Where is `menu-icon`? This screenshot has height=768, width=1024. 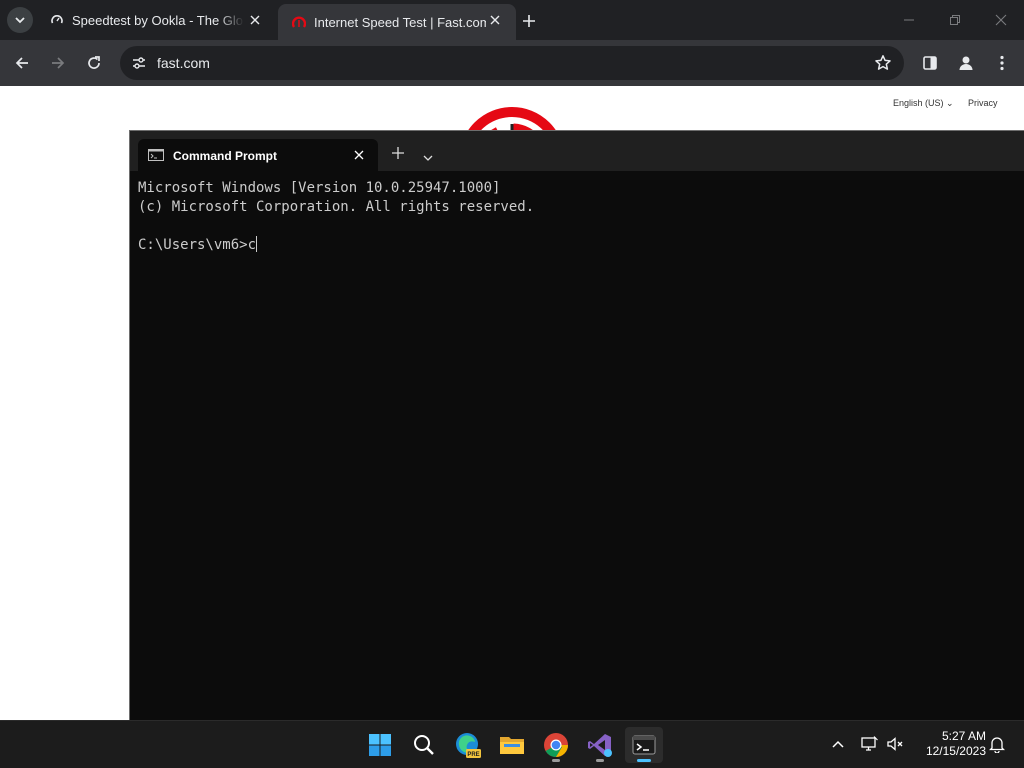 menu-icon is located at coordinates (1002, 63).